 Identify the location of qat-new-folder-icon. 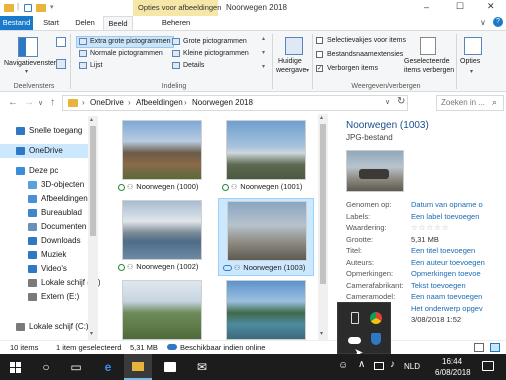
(41, 8).